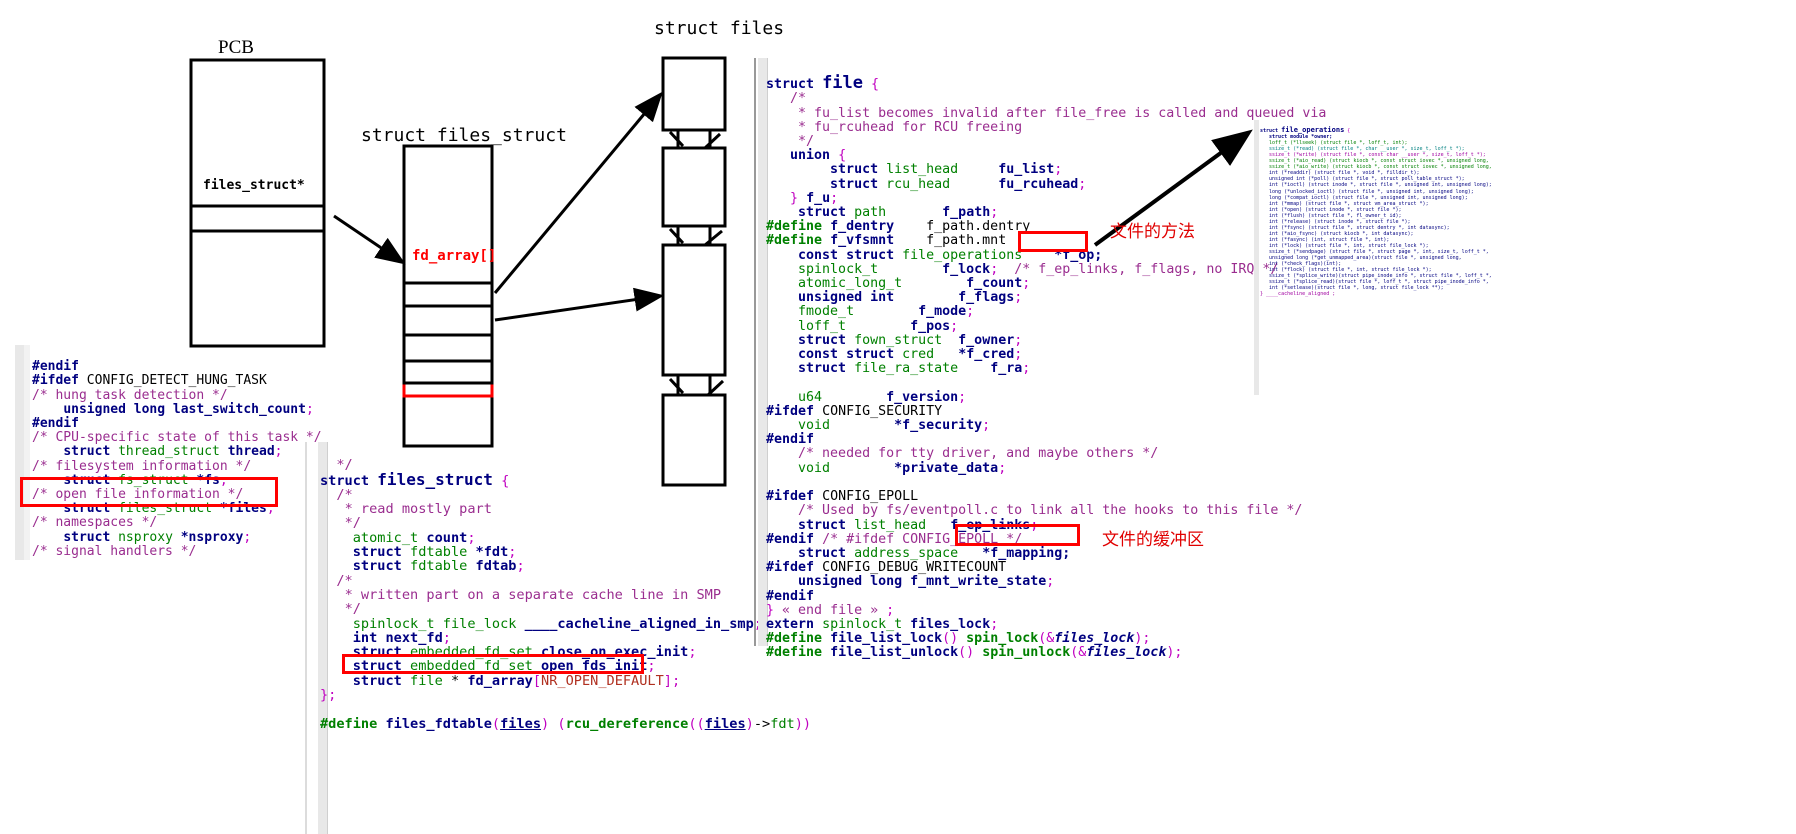 The width and height of the screenshot is (1796, 834). I want to click on fd-array-line-highlight, so click(493, 664).